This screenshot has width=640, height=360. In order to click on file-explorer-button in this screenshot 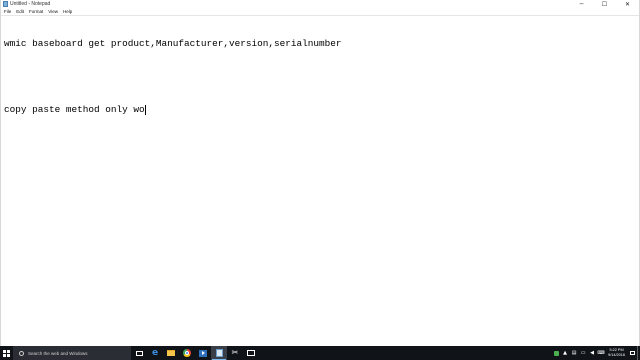, I will do `click(171, 353)`.